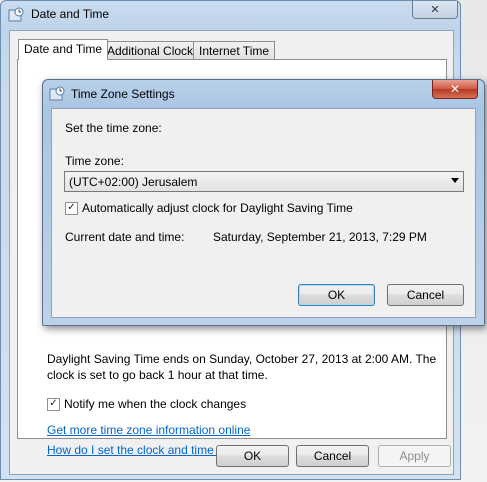 The width and height of the screenshot is (487, 482). Describe the element at coordinates (133, 181) in the screenshot. I see `timezone-selected-value: (UTC+02:00) Jerusalem` at that location.